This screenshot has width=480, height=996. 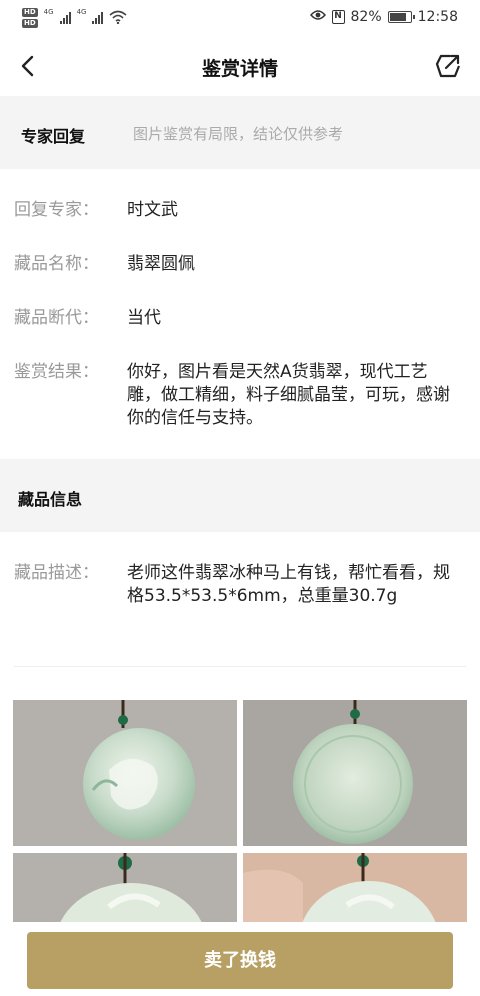 I want to click on item-info-section: 藏品信息, so click(x=240, y=495).